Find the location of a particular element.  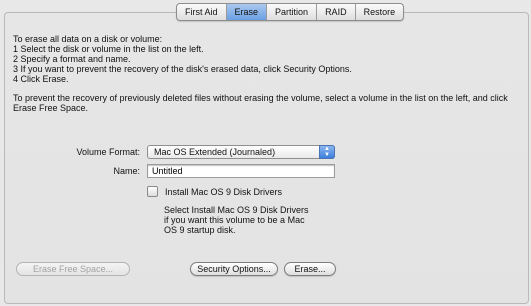

instructions-intro: To erase all data on a disk or volume: is located at coordinates (88, 39).